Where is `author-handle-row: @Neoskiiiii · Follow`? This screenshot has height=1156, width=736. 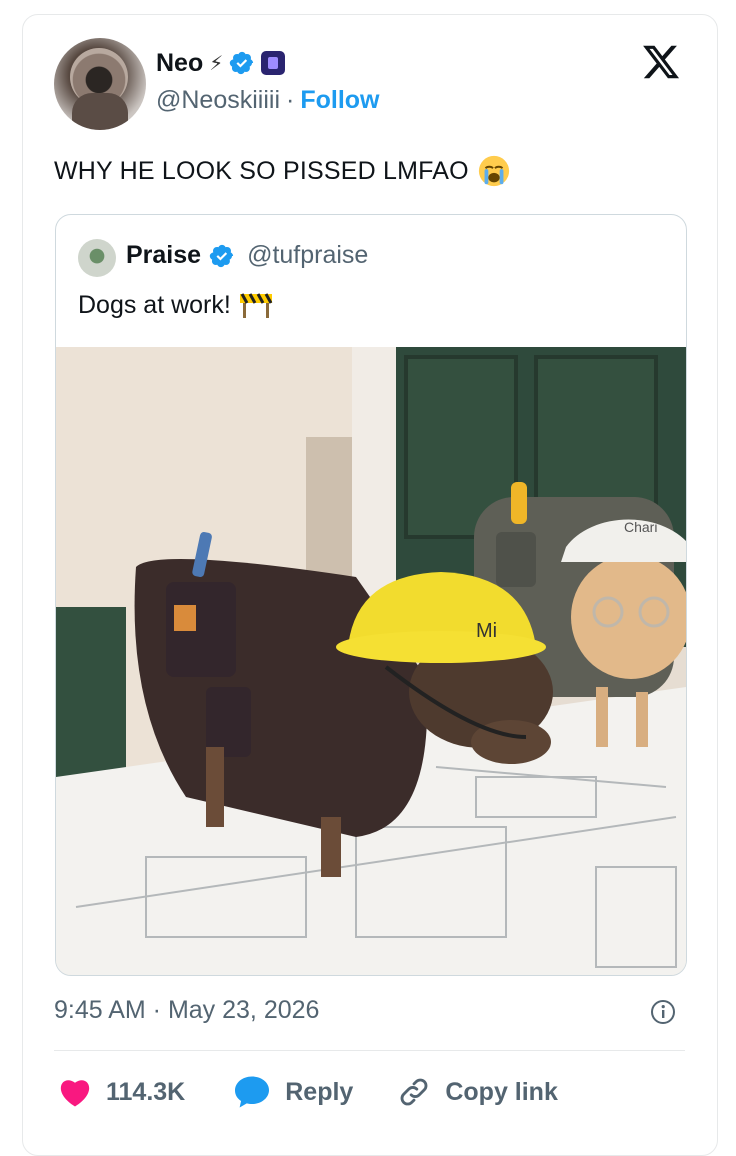
author-handle-row: @Neoskiiiii · Follow is located at coordinates (268, 100).